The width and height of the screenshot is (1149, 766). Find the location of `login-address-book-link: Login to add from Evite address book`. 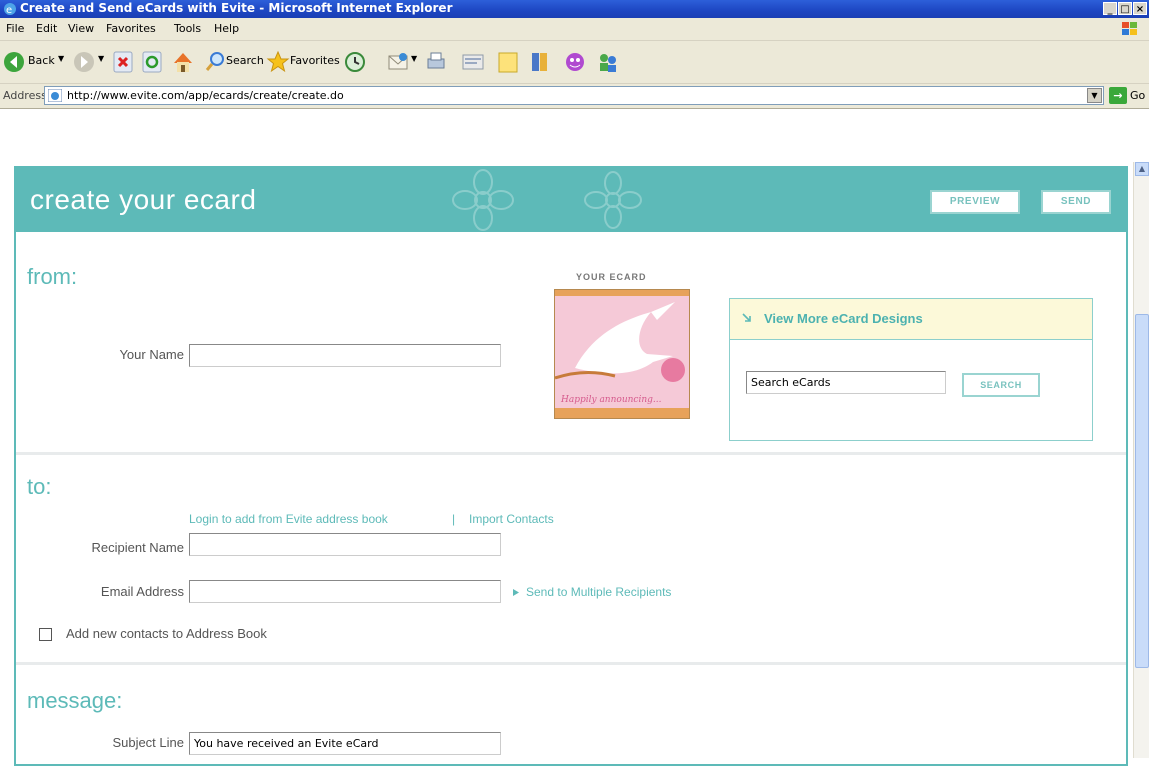

login-address-book-link: Login to add from Evite address book is located at coordinates (288, 519).